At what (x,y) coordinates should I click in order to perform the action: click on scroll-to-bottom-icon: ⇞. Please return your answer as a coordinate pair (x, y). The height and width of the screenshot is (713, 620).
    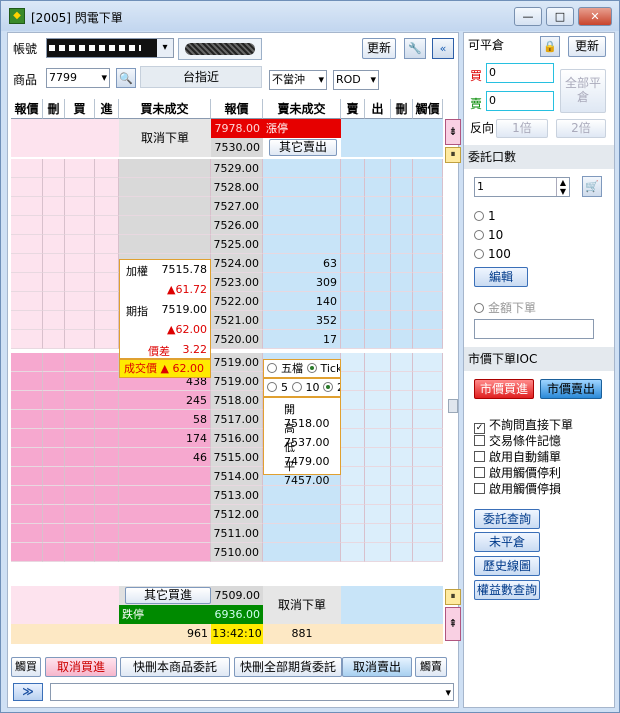
    Looking at the image, I should click on (453, 624).